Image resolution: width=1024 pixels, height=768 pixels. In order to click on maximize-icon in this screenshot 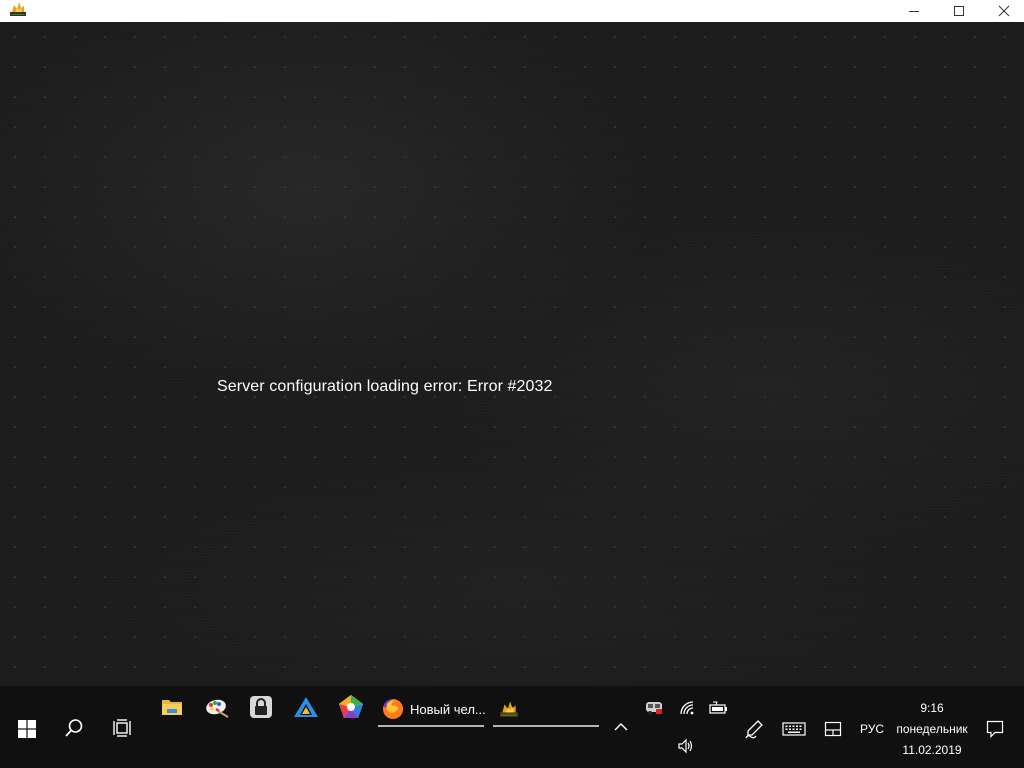, I will do `click(959, 11)`.